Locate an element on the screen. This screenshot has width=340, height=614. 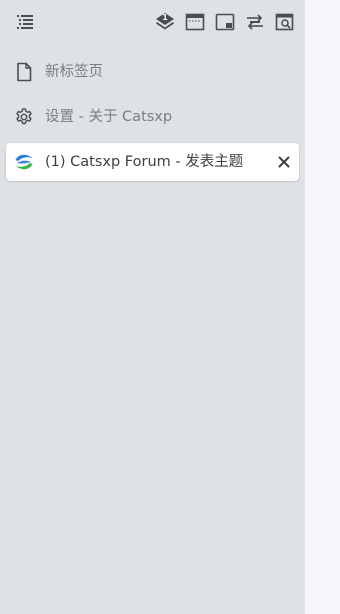
tab-title: (1) Catsxp Forum - 发表主题 is located at coordinates (144, 162).